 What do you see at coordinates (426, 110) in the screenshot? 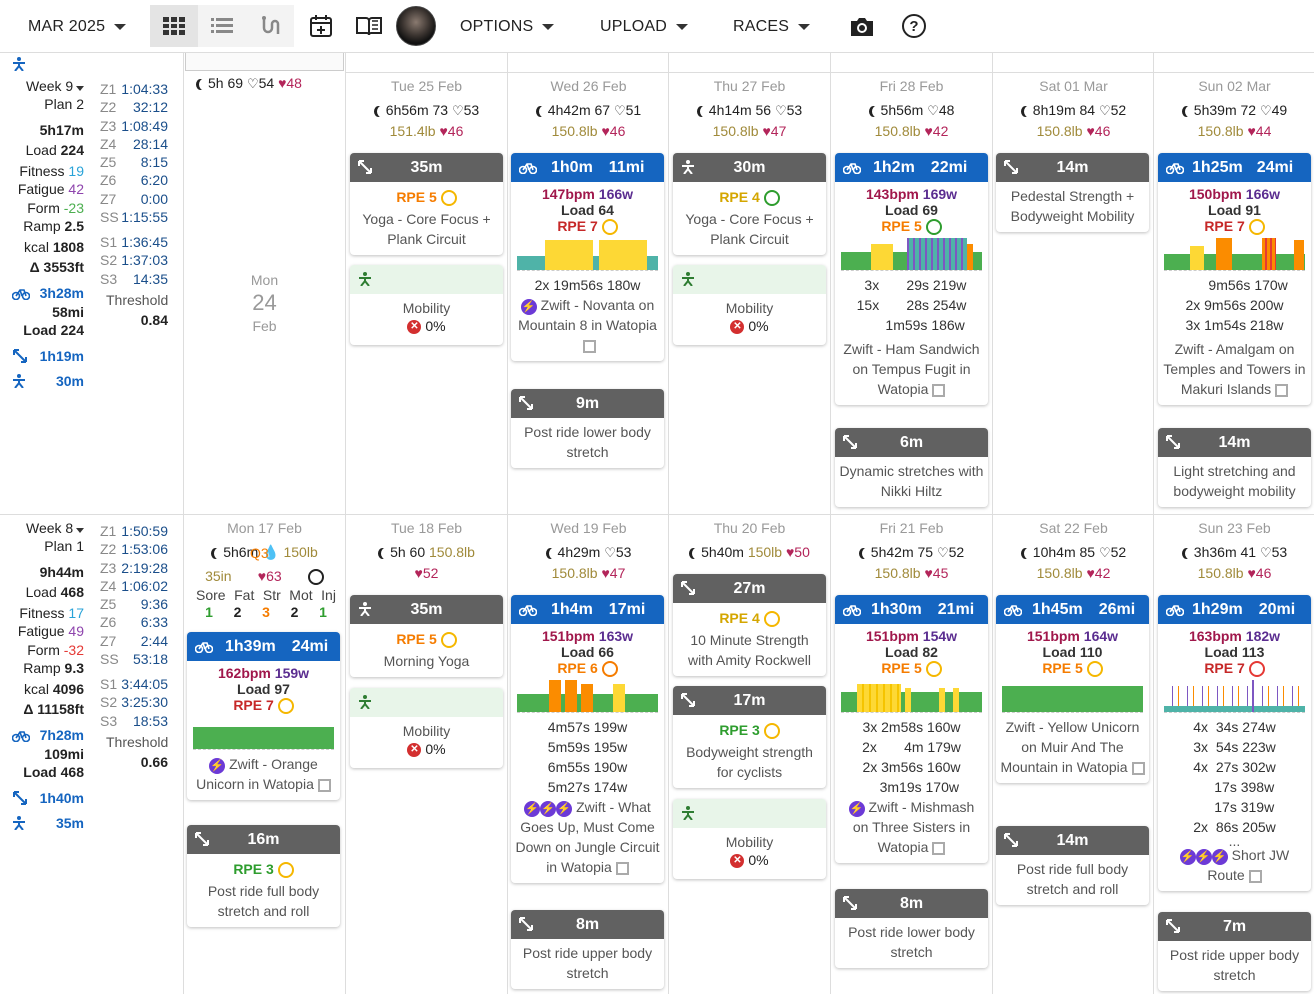
I see `wellness-stats: 6h56m 73 ♡53` at bounding box center [426, 110].